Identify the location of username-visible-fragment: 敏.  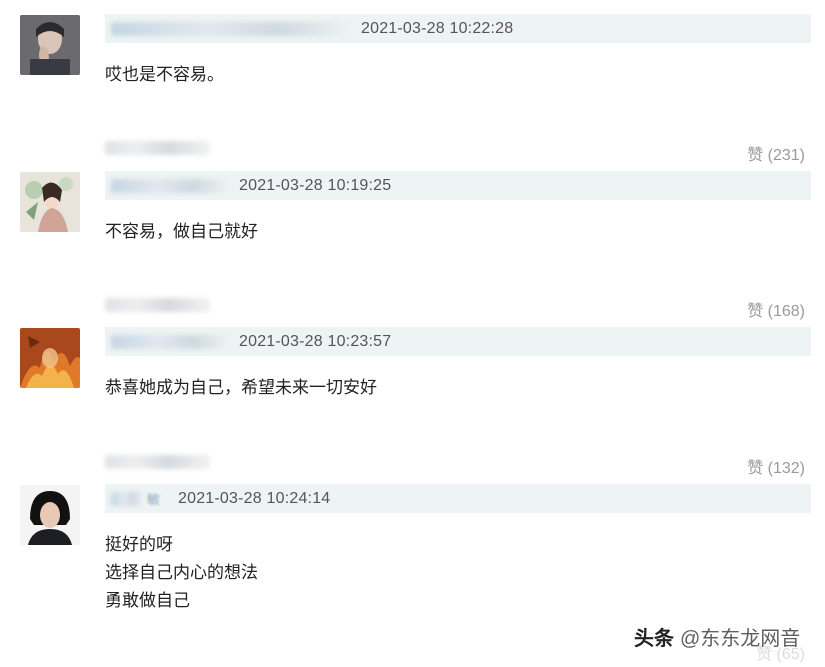
(153, 498).